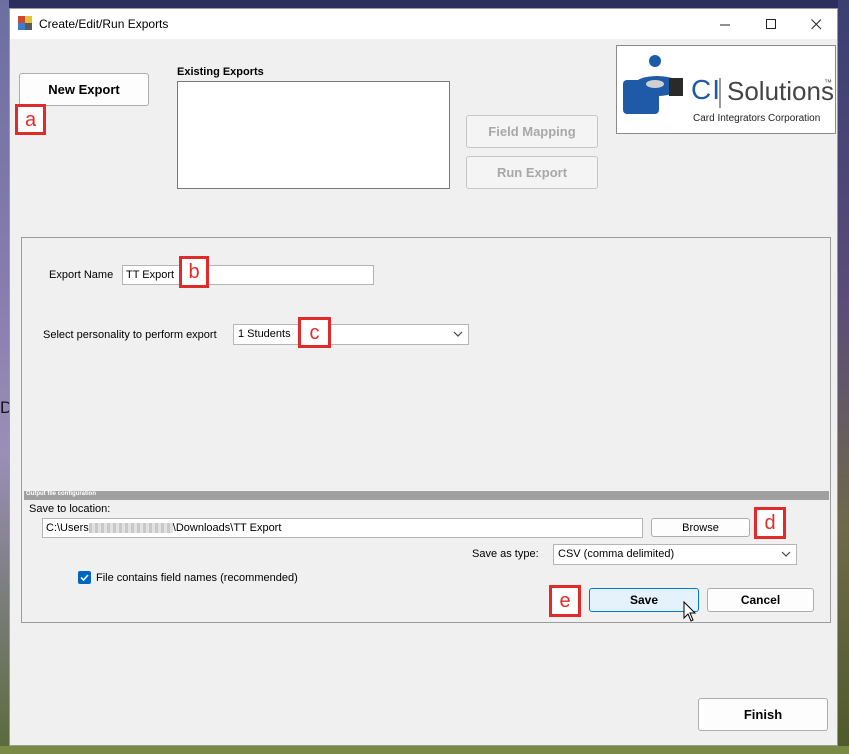 The width and height of the screenshot is (849, 754). Describe the element at coordinates (505, 554) in the screenshot. I see `save-as-type-label: Save as type:` at that location.